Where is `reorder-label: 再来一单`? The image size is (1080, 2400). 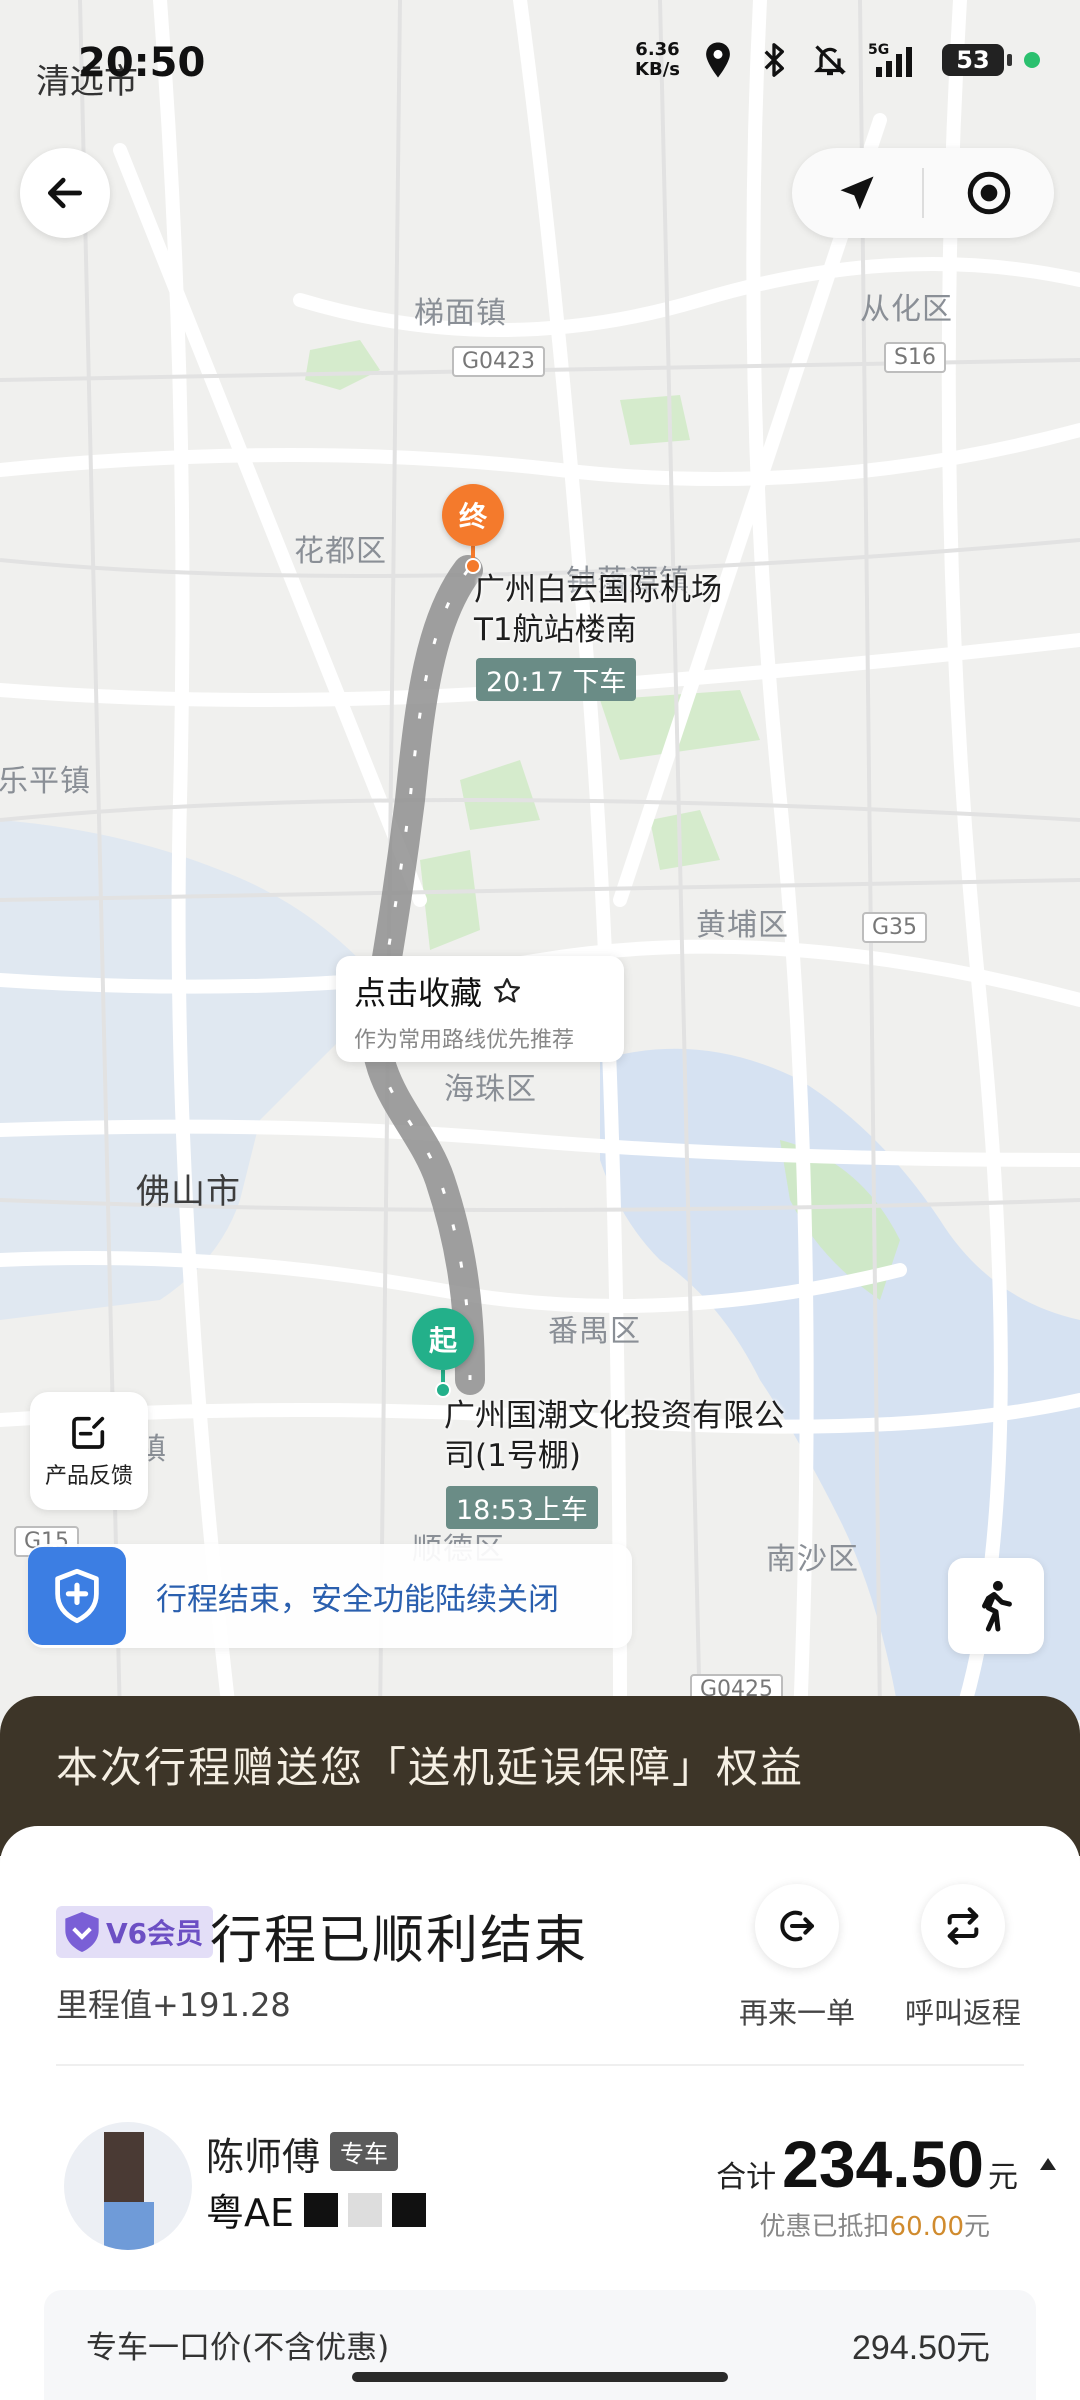
reorder-label: 再来一单 is located at coordinates (796, 2013).